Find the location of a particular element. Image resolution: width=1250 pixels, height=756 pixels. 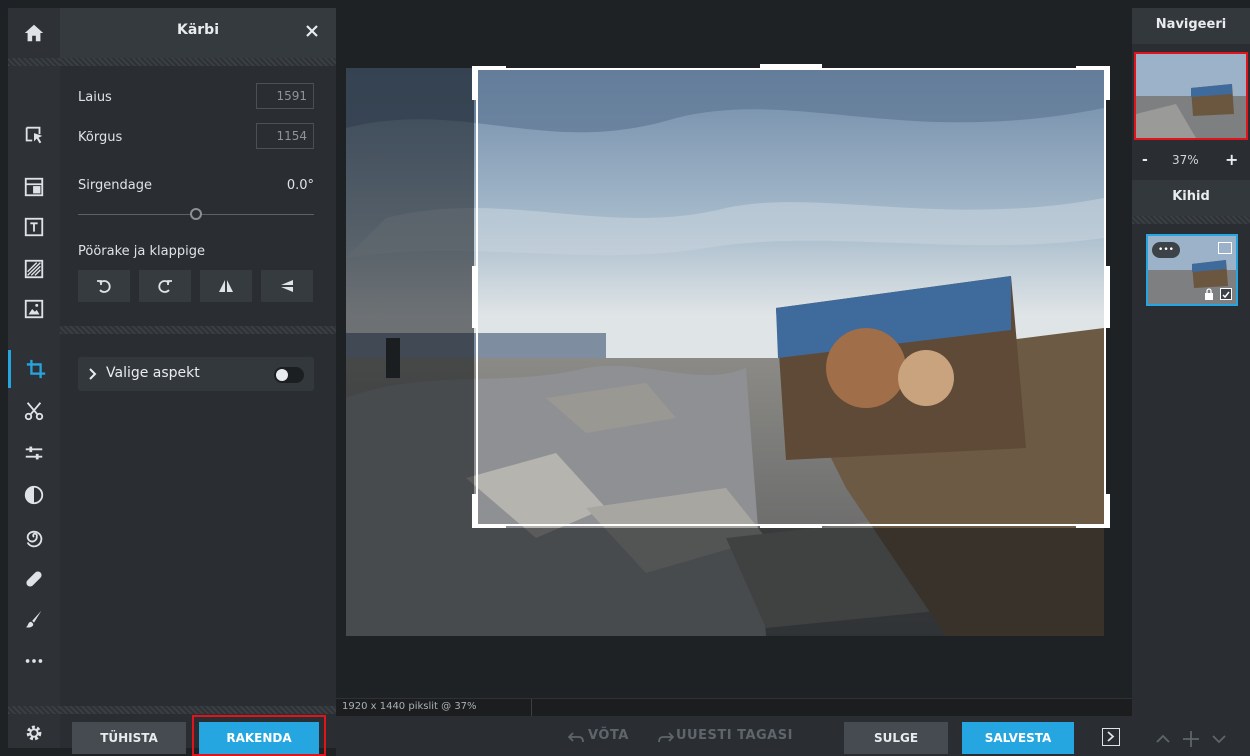

layer-actions is located at coordinates (1191, 739).